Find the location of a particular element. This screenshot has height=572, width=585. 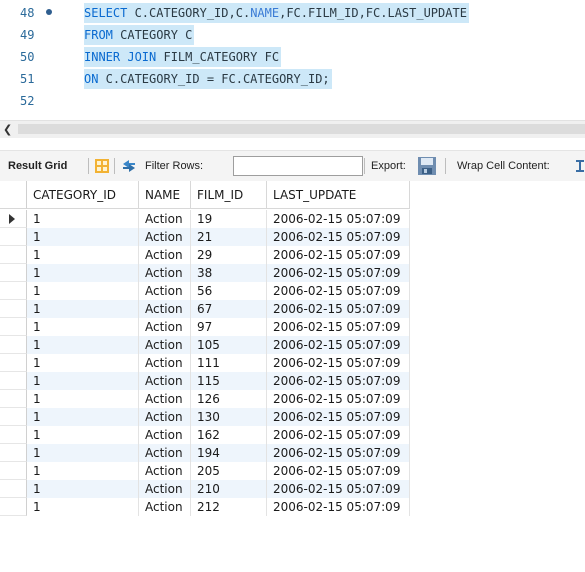

table-cell: 115 is located at coordinates (229, 381).